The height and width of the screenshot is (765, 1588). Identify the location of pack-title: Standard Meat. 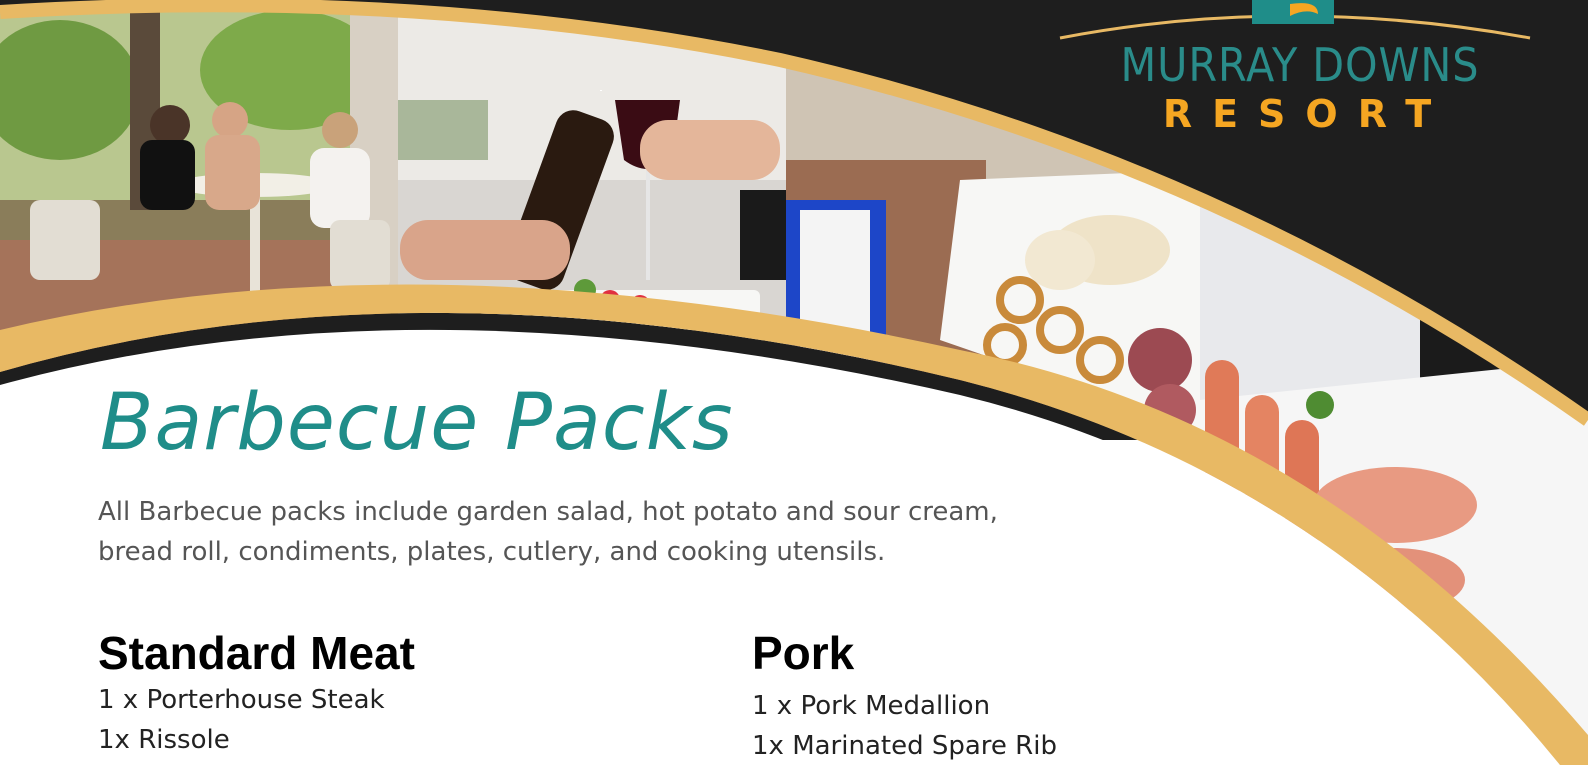
(256, 653).